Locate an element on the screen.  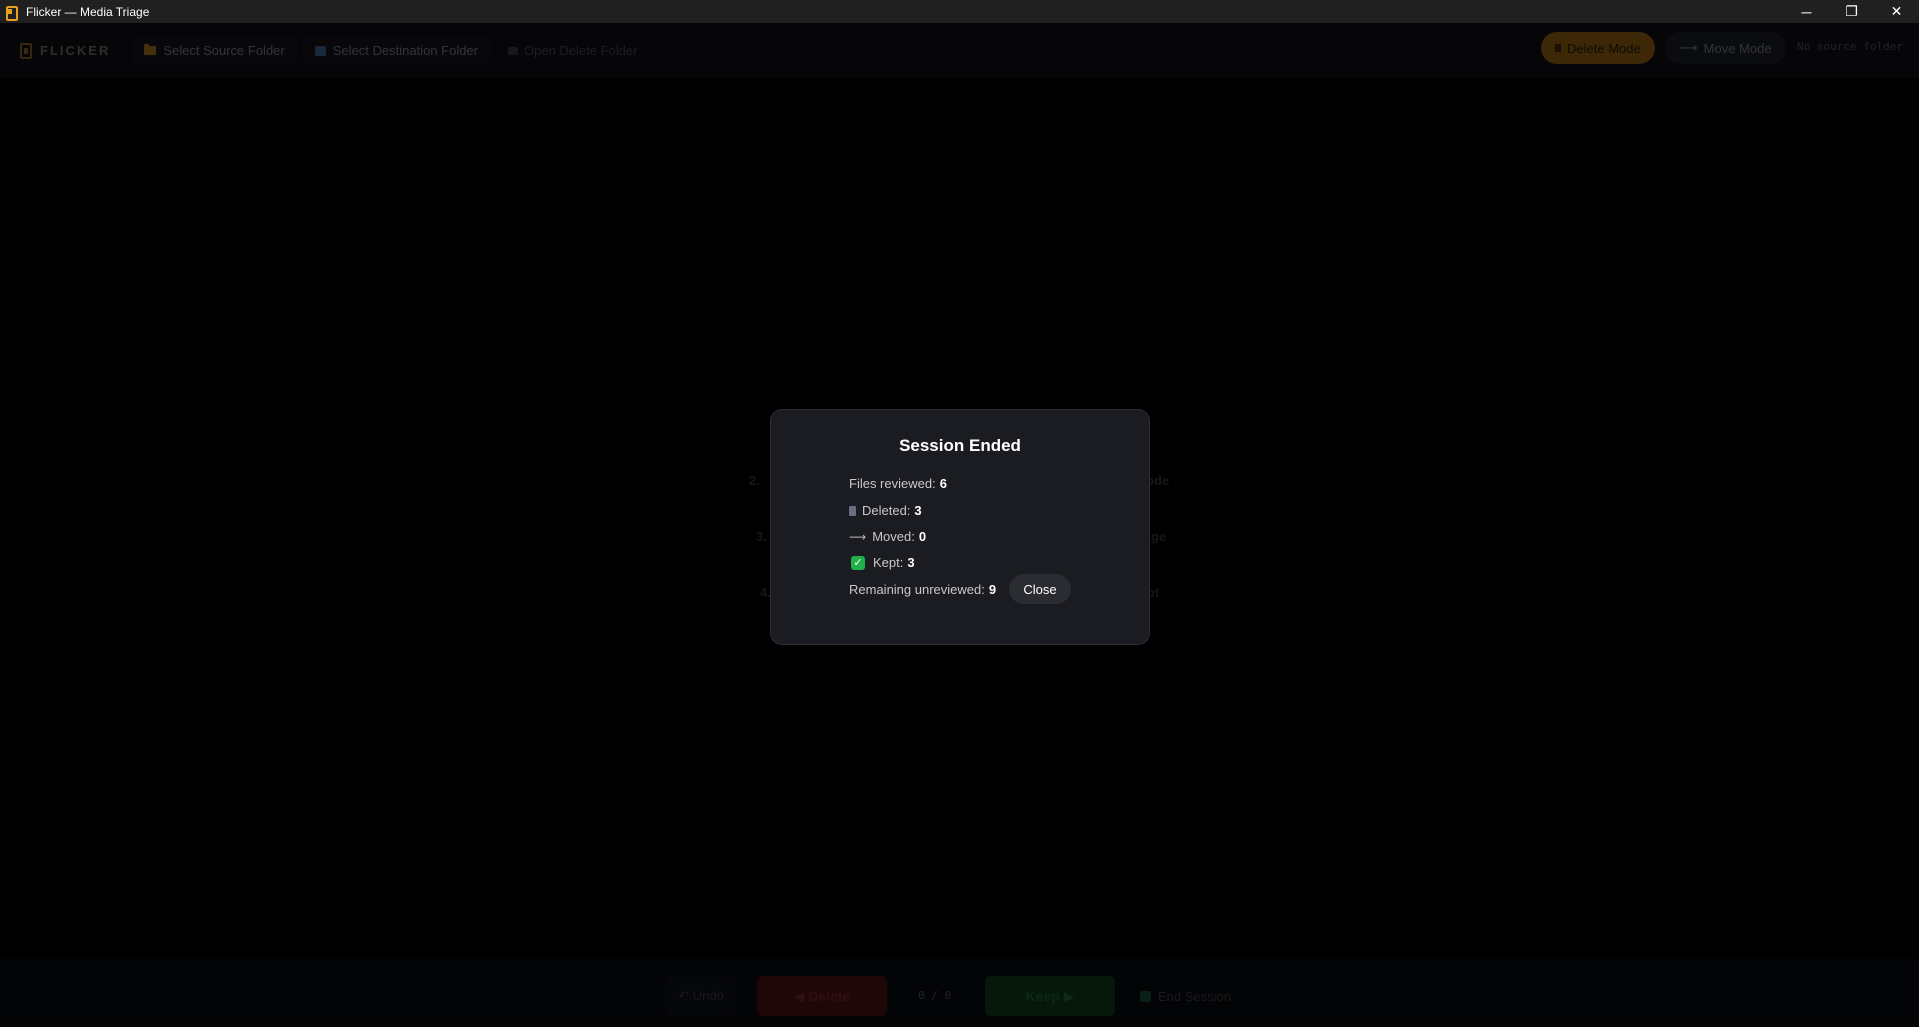
window-controls: ─ ❐ ✕ is located at coordinates (1851, 11).